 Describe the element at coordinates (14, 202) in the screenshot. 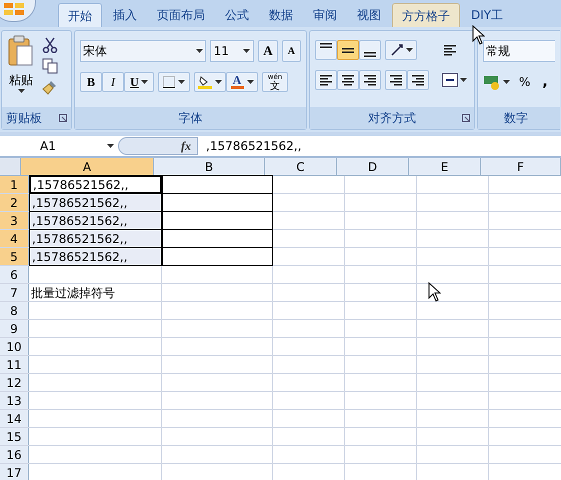

I see `row-header: 2` at that location.